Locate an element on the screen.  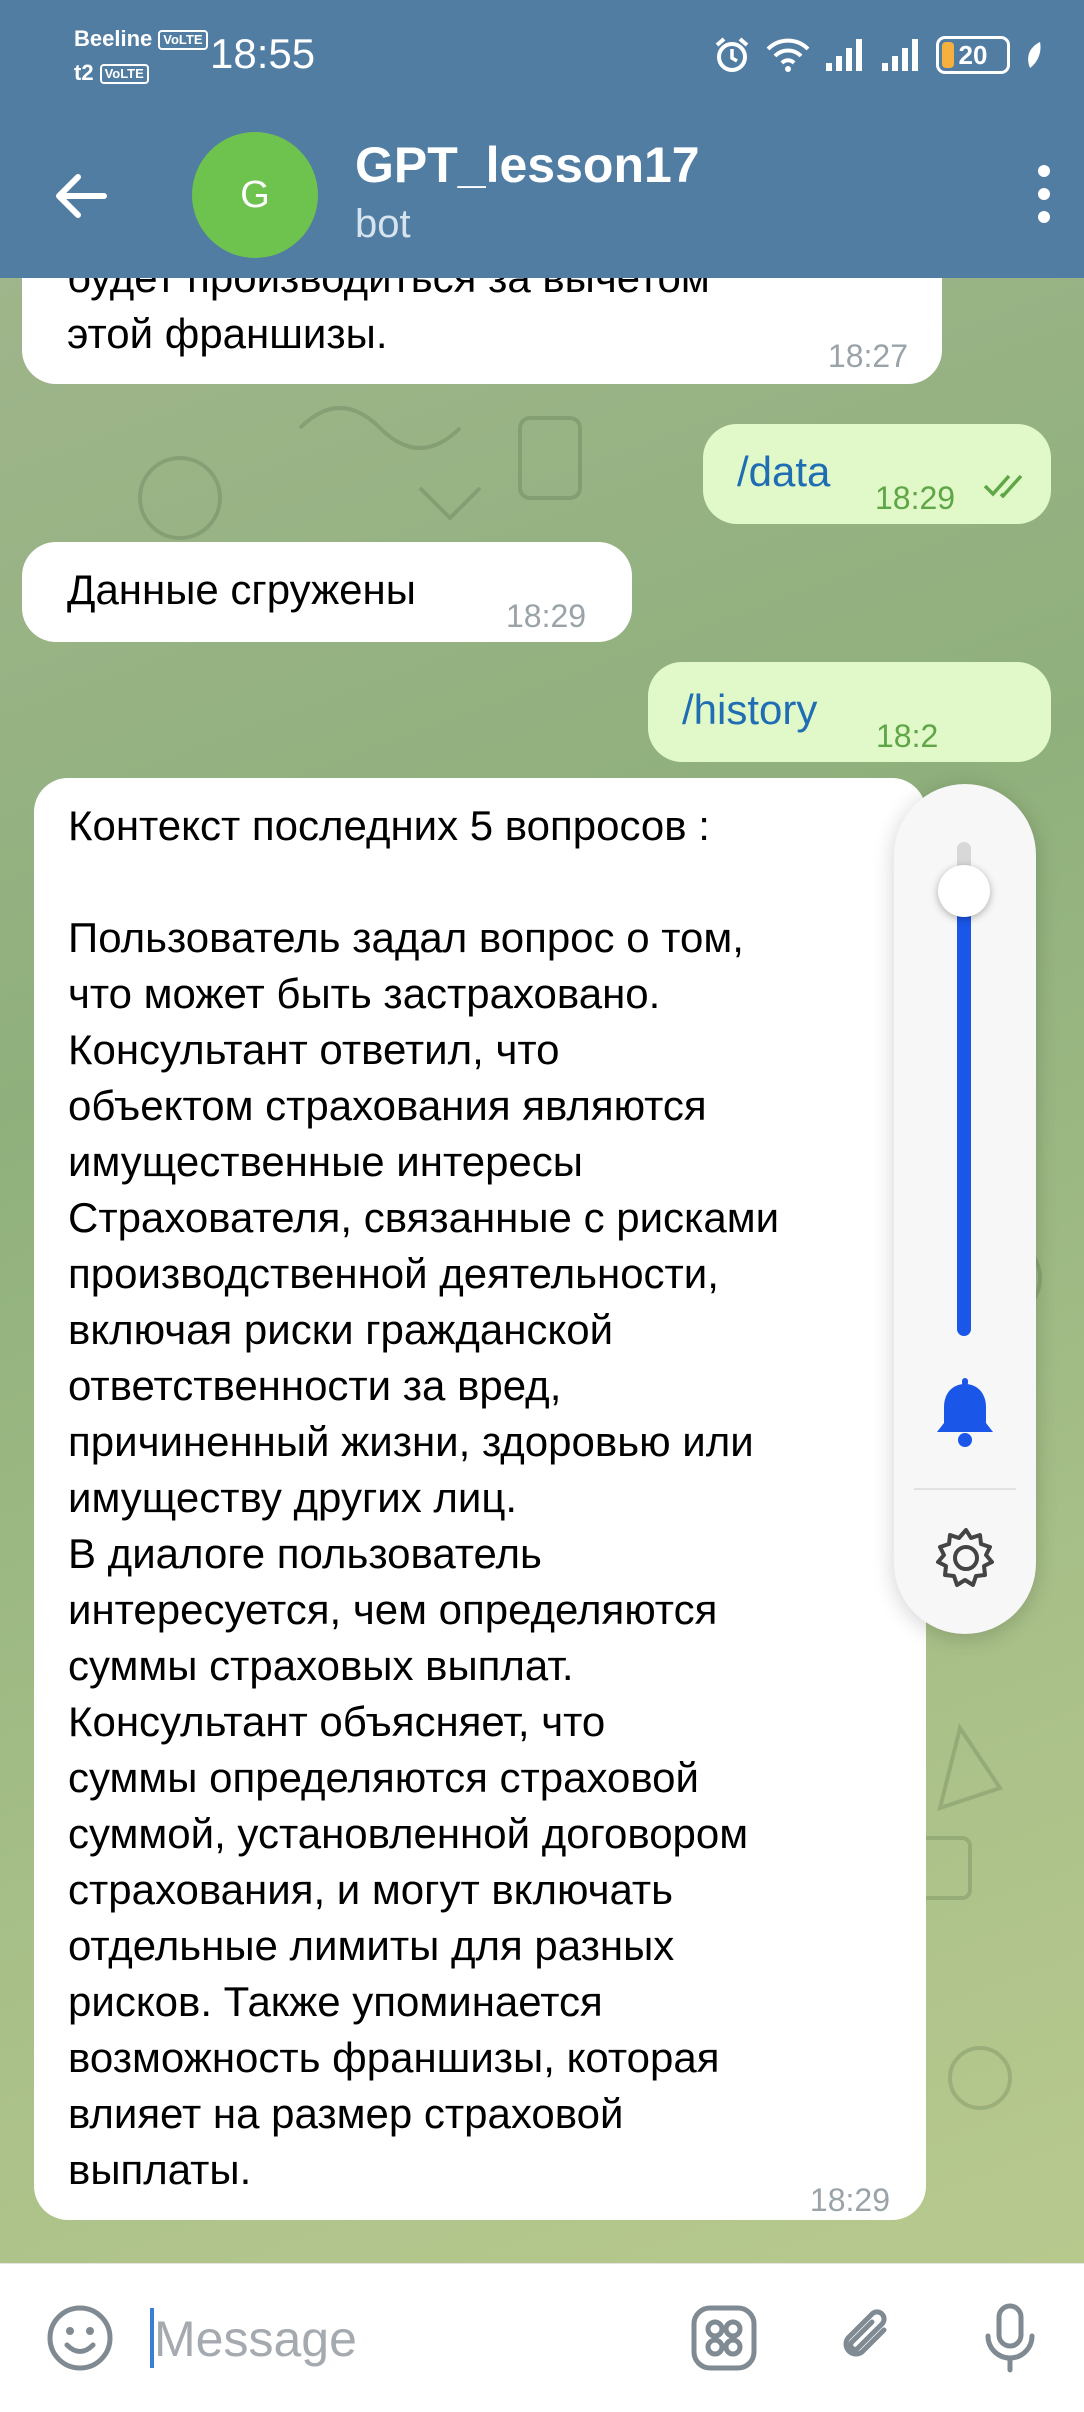
message-line: Пользователь задал вопрос о том, is located at coordinates (406, 937).